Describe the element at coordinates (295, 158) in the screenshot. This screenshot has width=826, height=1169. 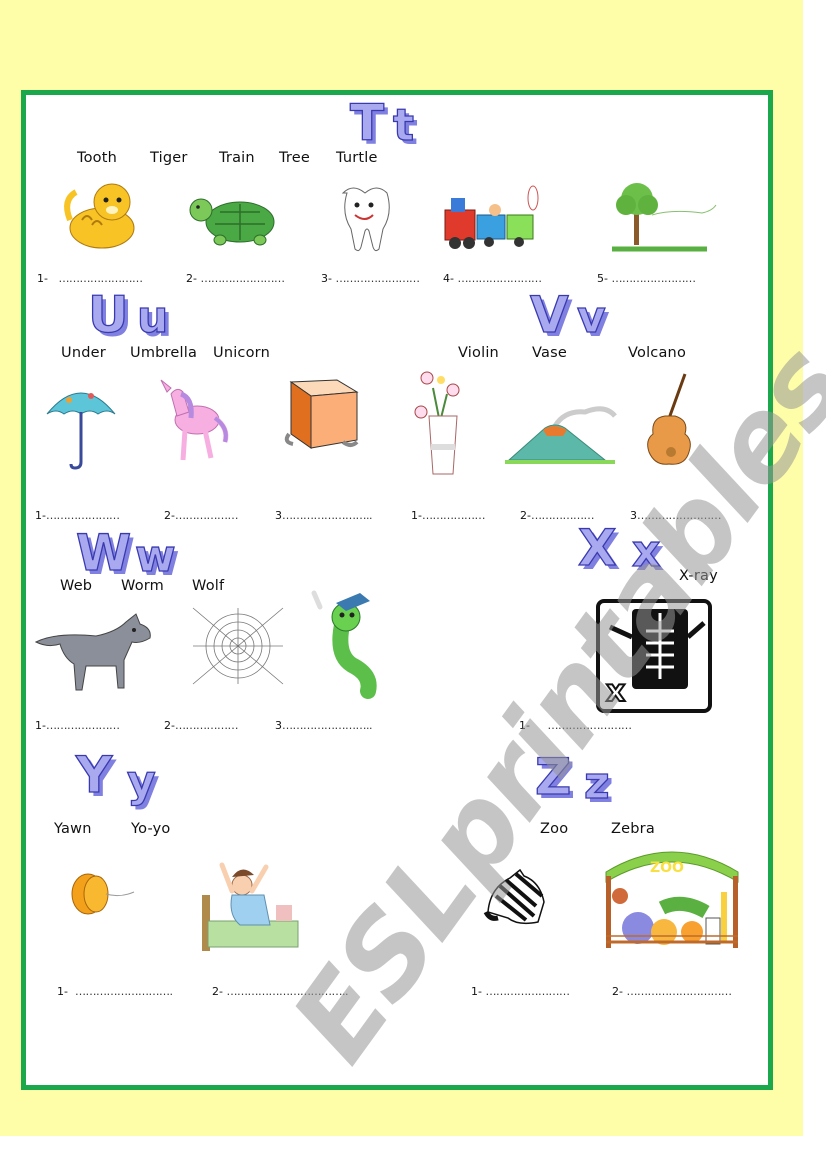
I see `word-tree: Tree` at that location.